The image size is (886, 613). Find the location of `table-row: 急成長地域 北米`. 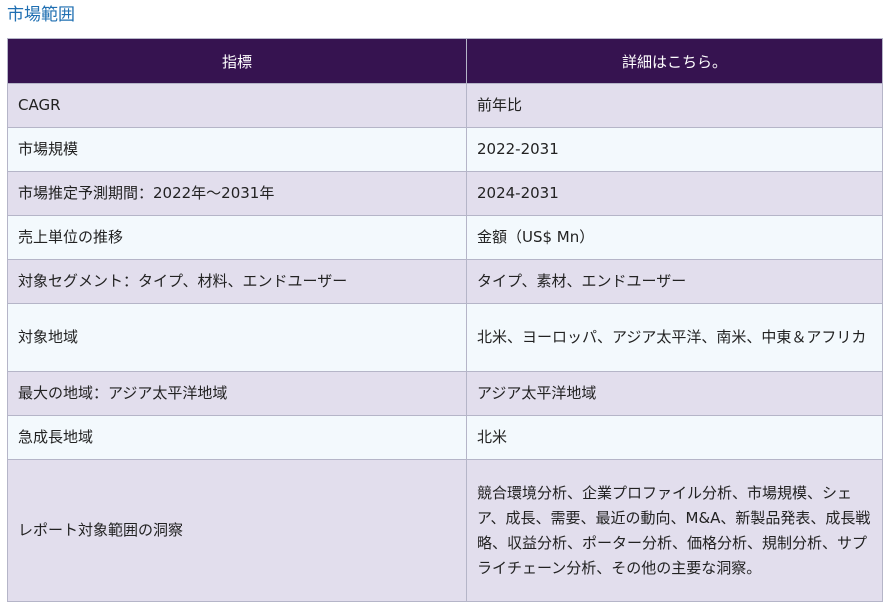

table-row: 急成長地域 北米 is located at coordinates (445, 437).